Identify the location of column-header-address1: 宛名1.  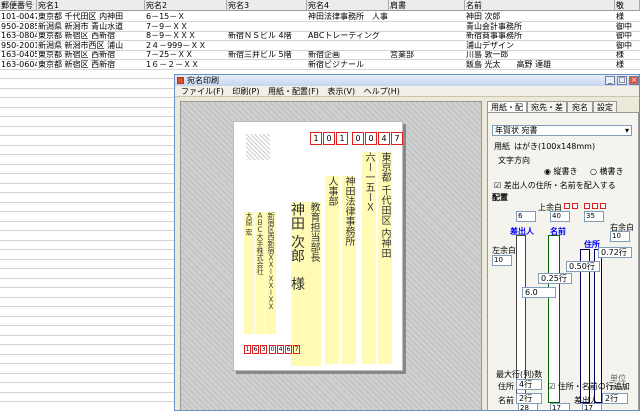
(91, 5).